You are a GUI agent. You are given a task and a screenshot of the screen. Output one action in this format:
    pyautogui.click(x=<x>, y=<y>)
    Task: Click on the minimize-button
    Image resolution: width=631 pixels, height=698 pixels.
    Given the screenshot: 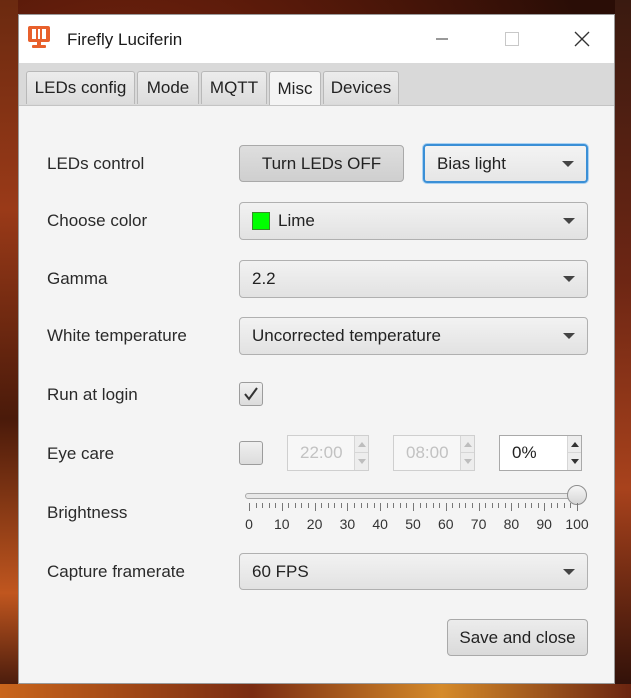 What is the action you would take?
    pyautogui.click(x=442, y=39)
    